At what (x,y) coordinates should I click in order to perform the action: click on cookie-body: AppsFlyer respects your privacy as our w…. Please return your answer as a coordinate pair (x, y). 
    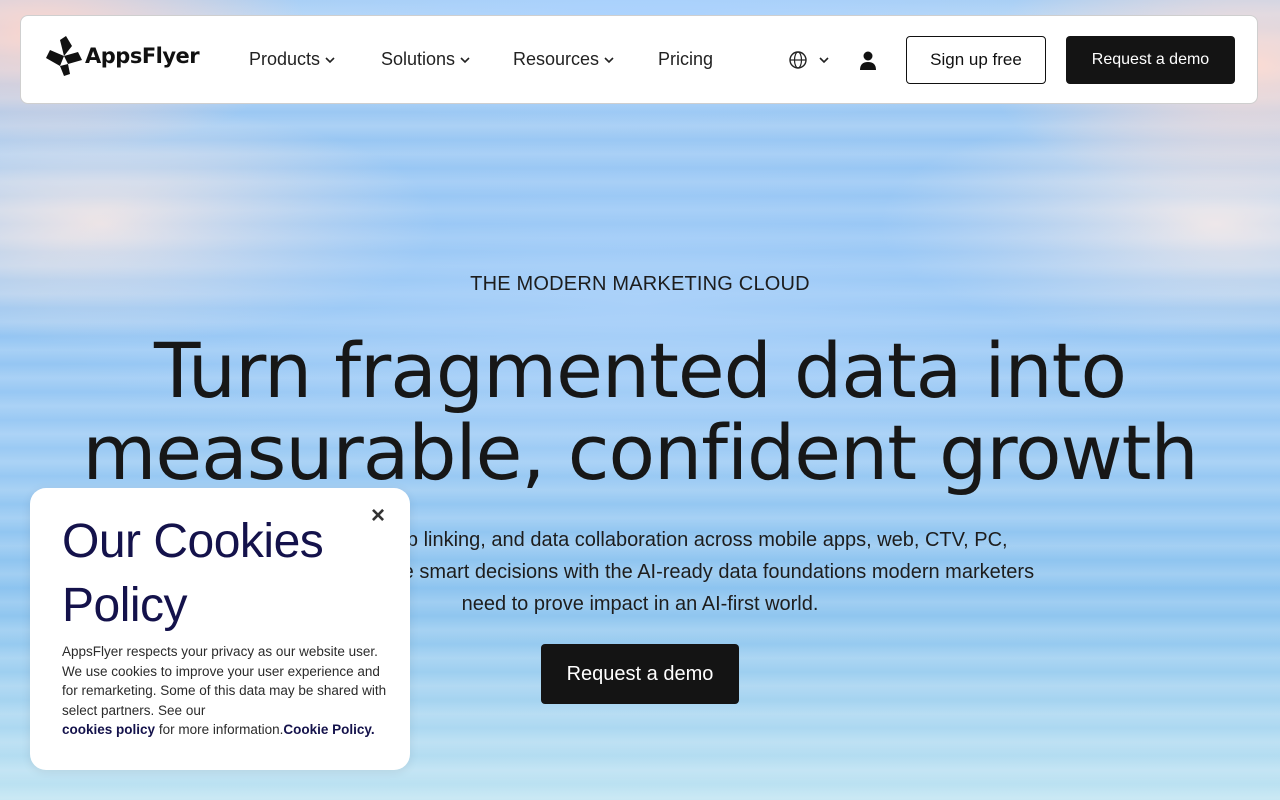
    Looking at the image, I should click on (227, 691).